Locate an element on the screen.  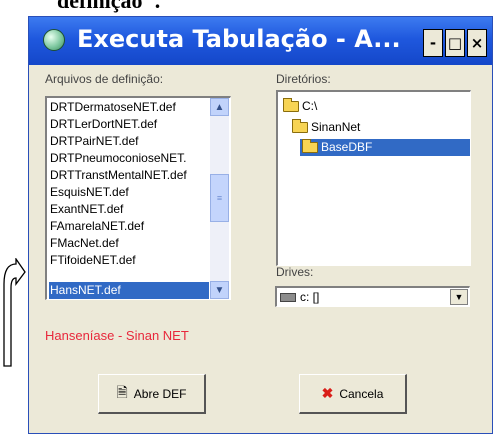
dir-label: SinanNet is located at coordinates (336, 127).